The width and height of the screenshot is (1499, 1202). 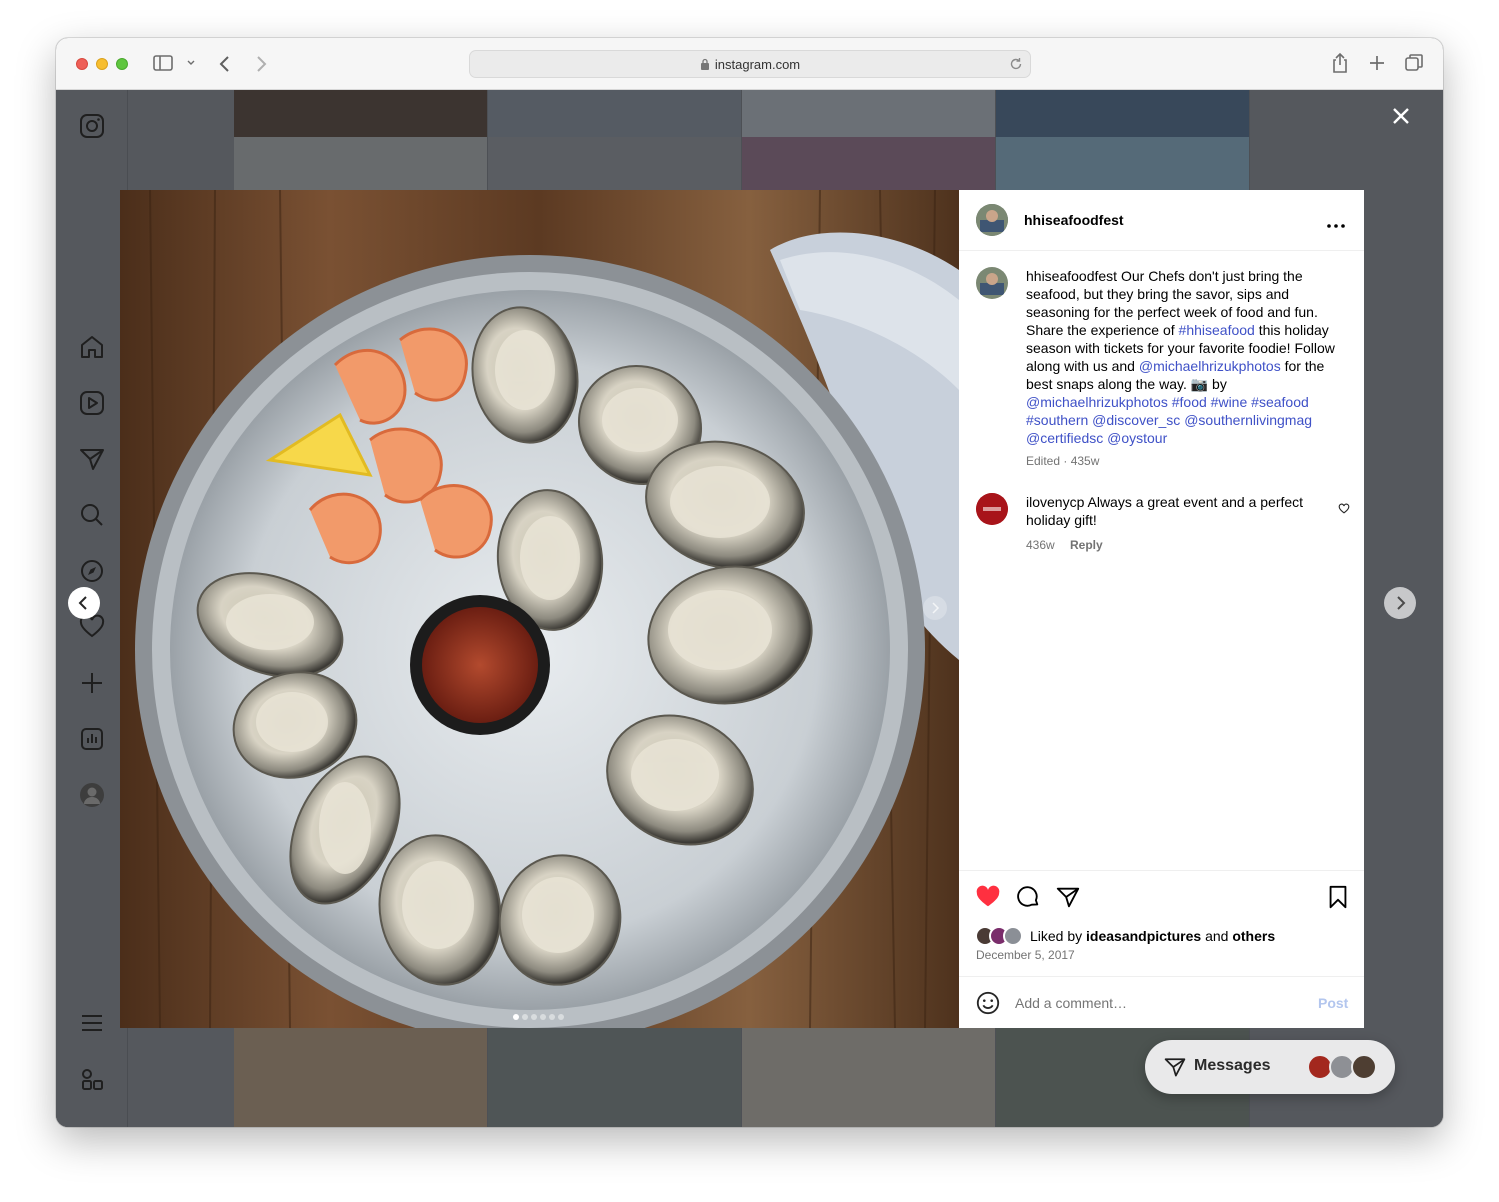 I want to click on caption-link: @southernlivingmag, so click(x=1248, y=420).